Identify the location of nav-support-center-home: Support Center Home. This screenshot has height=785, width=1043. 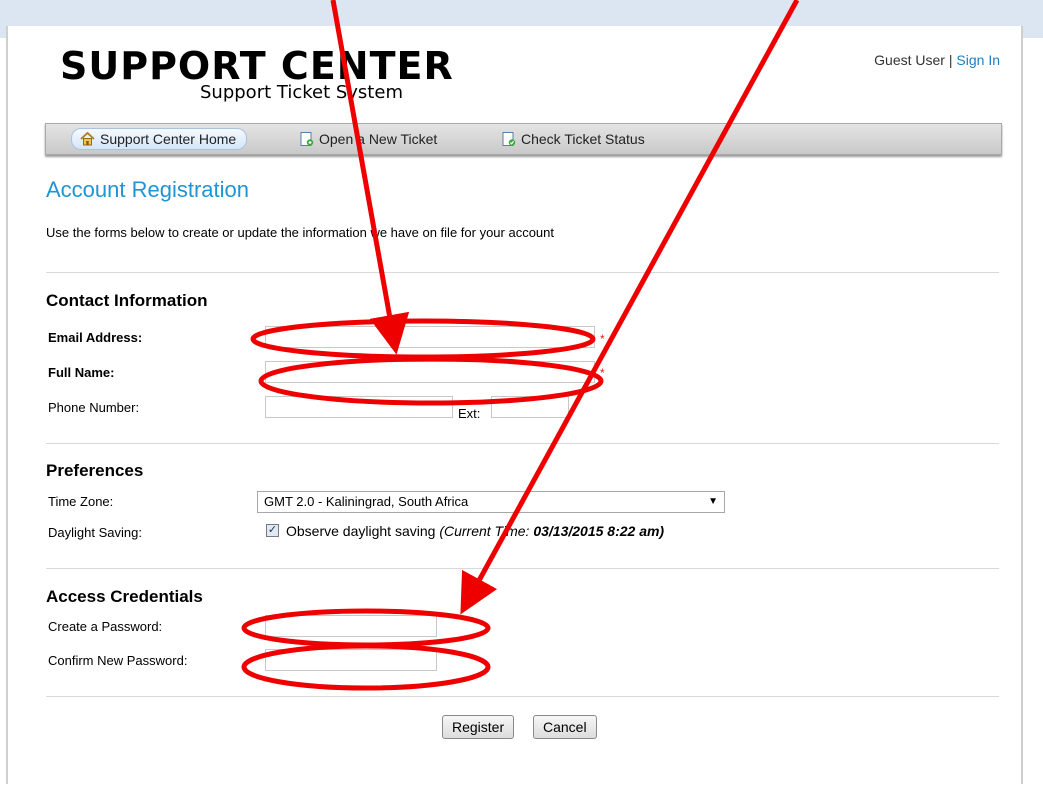
(159, 139).